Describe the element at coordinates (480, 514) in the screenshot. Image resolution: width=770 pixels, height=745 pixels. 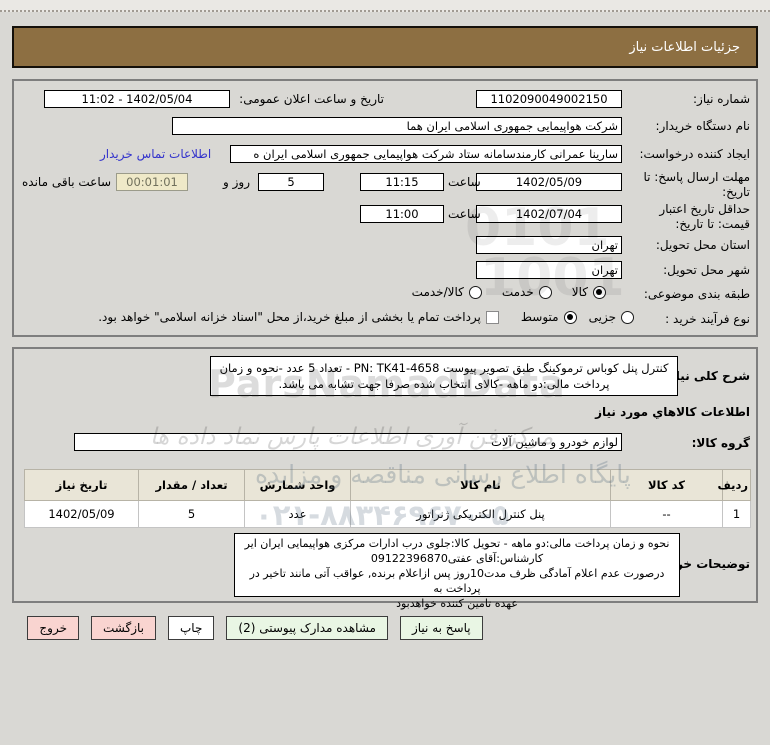
I see `cell-item-name: پنل کنترل الکتریکی ژنراتور` at that location.